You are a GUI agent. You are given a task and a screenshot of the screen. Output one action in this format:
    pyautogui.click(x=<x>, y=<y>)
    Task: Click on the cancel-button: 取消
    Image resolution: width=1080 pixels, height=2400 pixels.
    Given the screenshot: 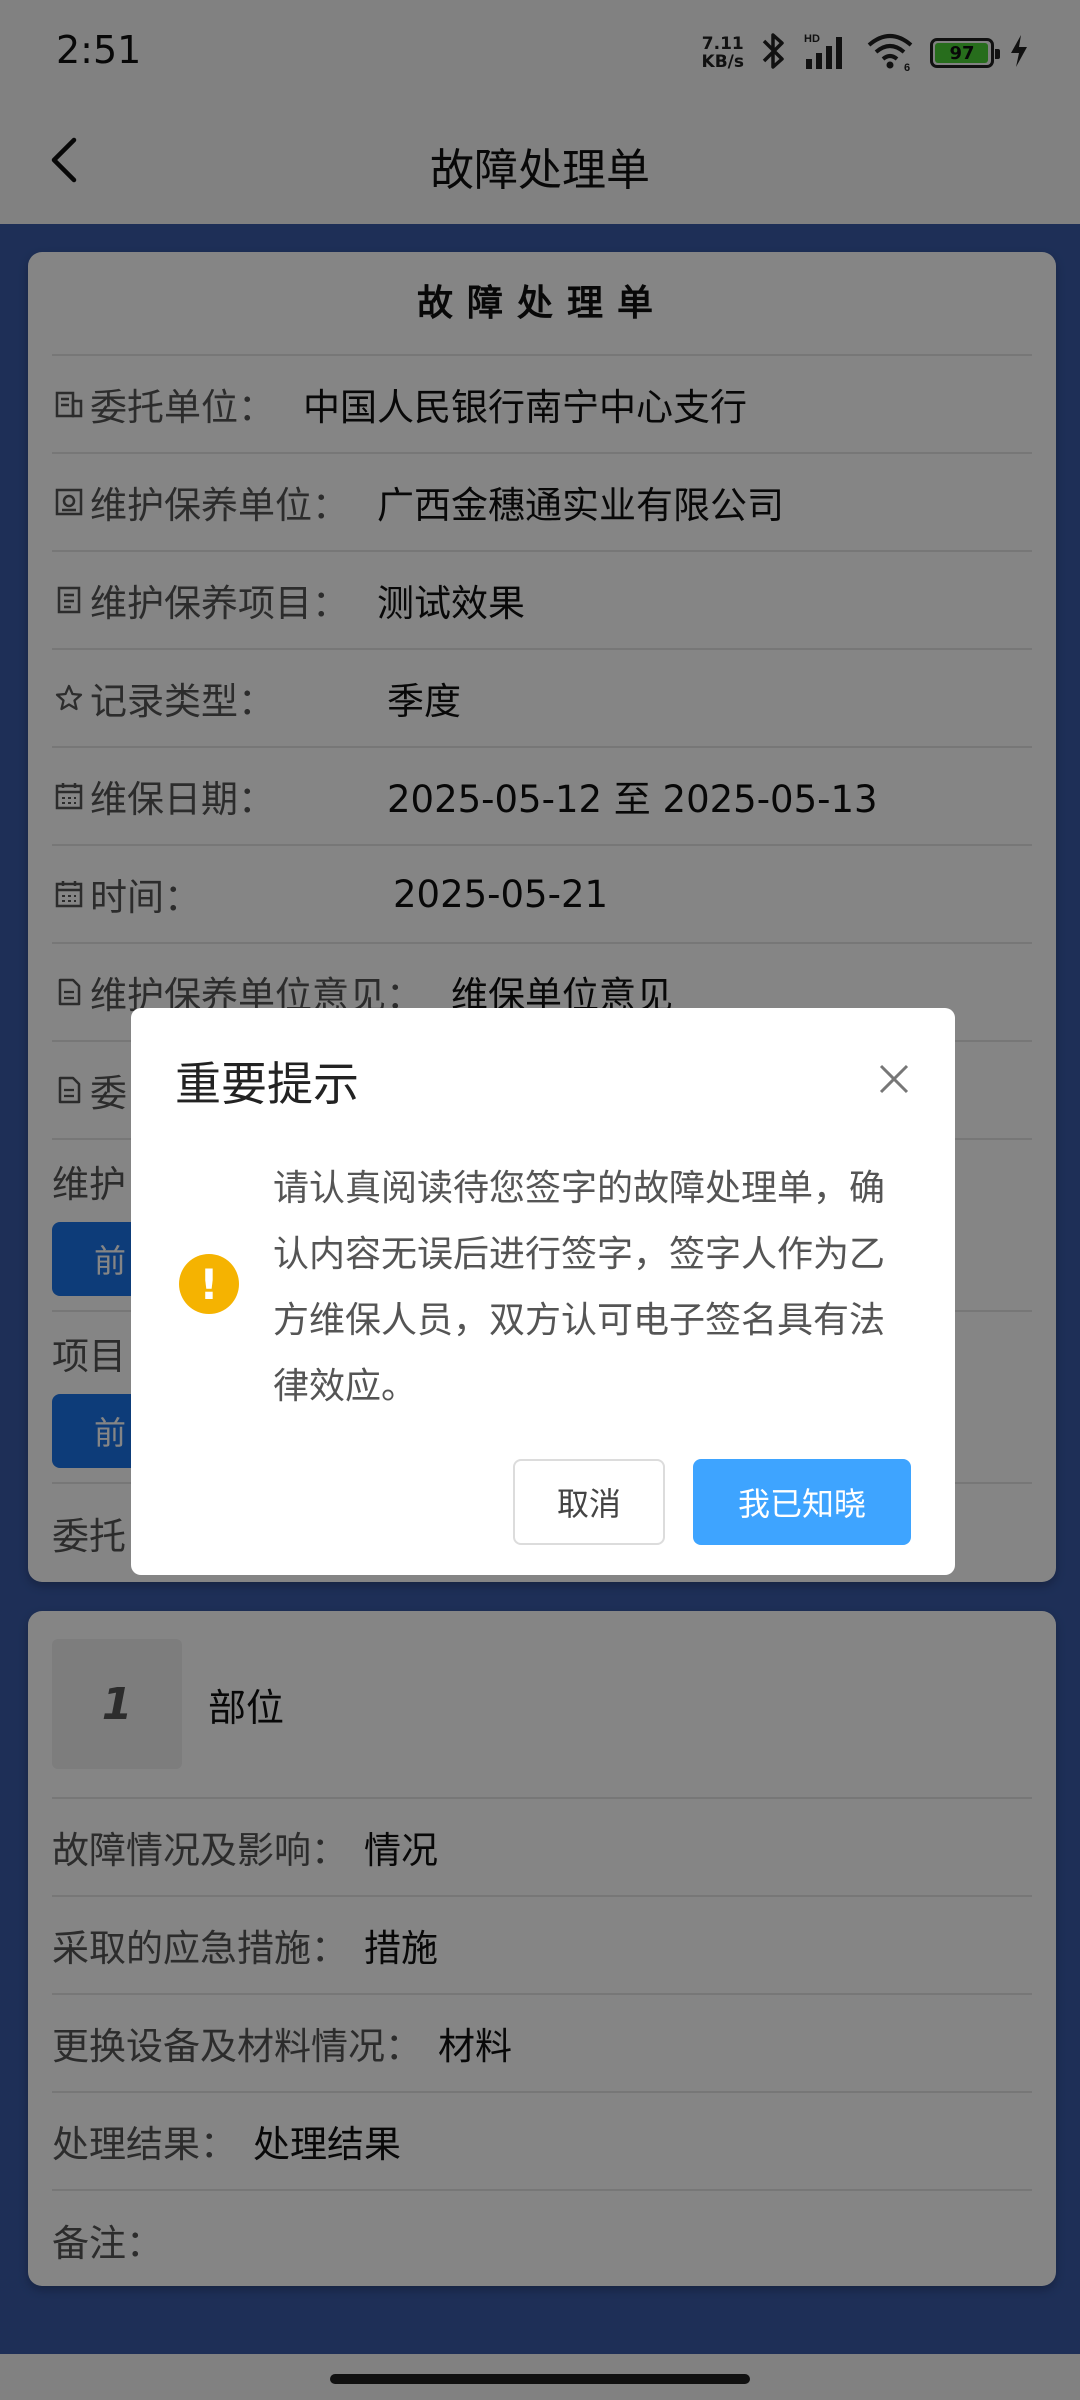 What is the action you would take?
    pyautogui.click(x=589, y=1502)
    